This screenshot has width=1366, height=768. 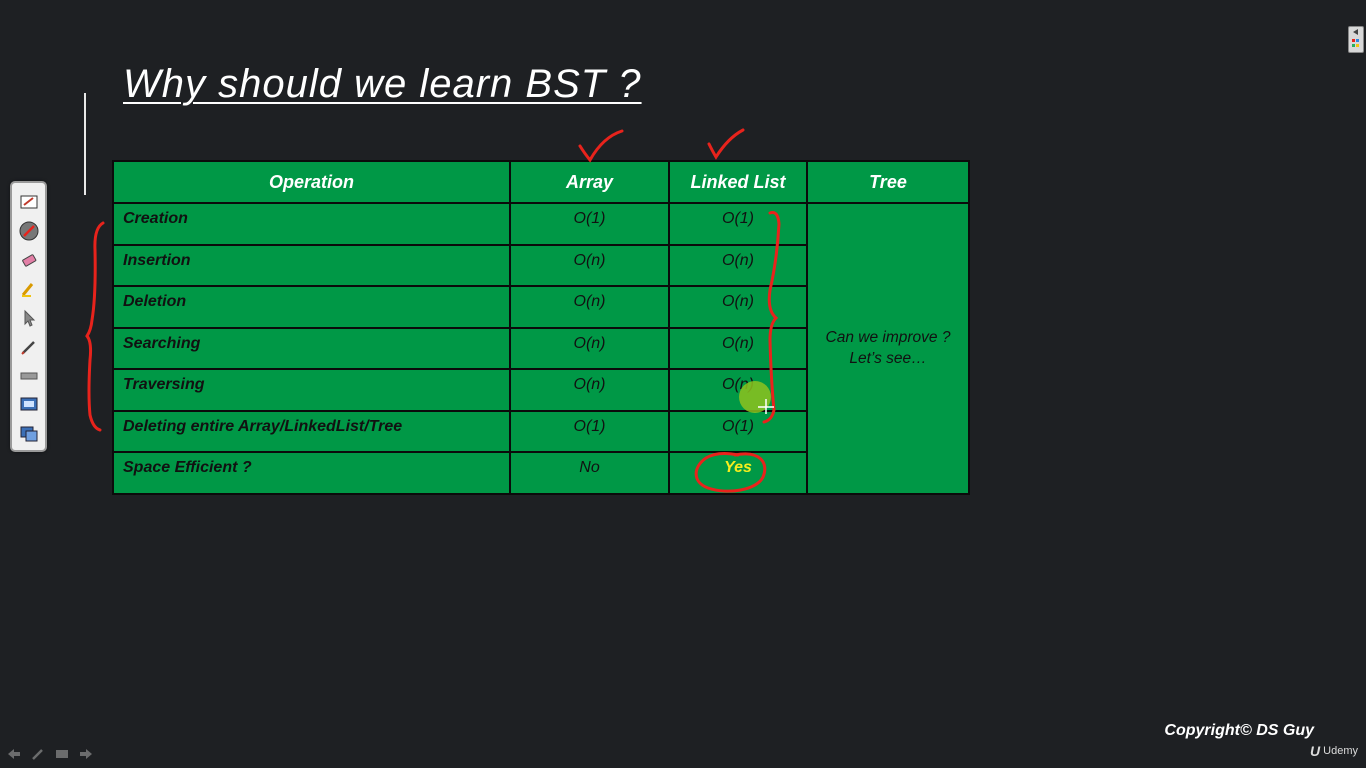 What do you see at coordinates (1356, 39) in the screenshot?
I see `drawing-settings-widget` at bounding box center [1356, 39].